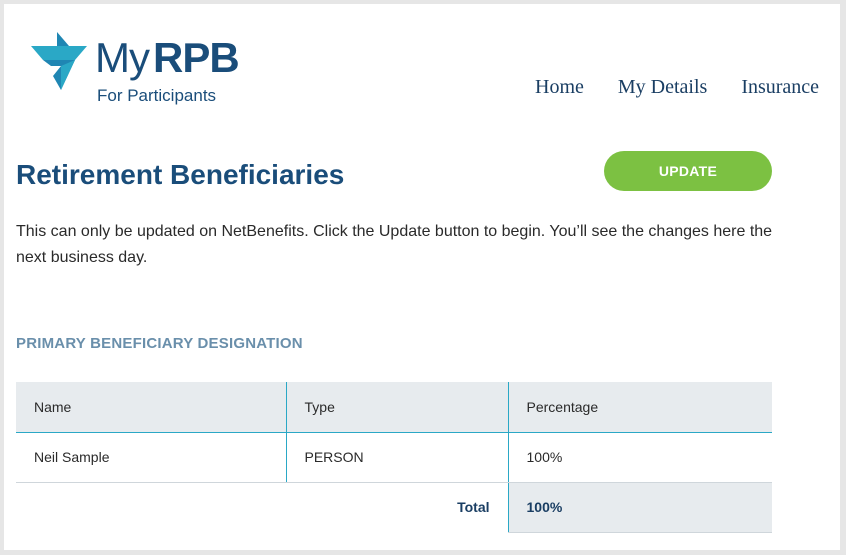 Image resolution: width=846 pixels, height=555 pixels. Describe the element at coordinates (639, 507) in the screenshot. I see `total-value: 100%` at that location.